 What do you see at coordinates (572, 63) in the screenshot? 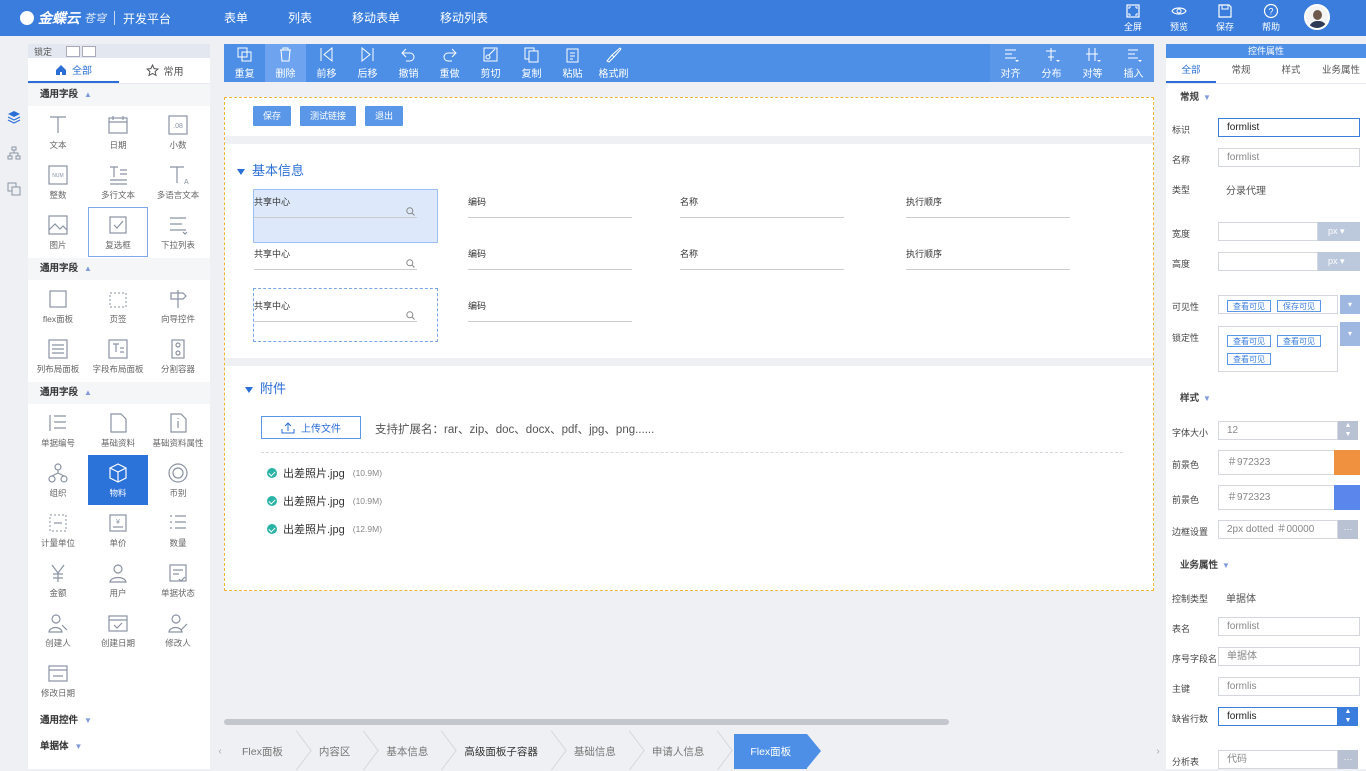
I see `paste-button: 粘贴` at bounding box center [572, 63].